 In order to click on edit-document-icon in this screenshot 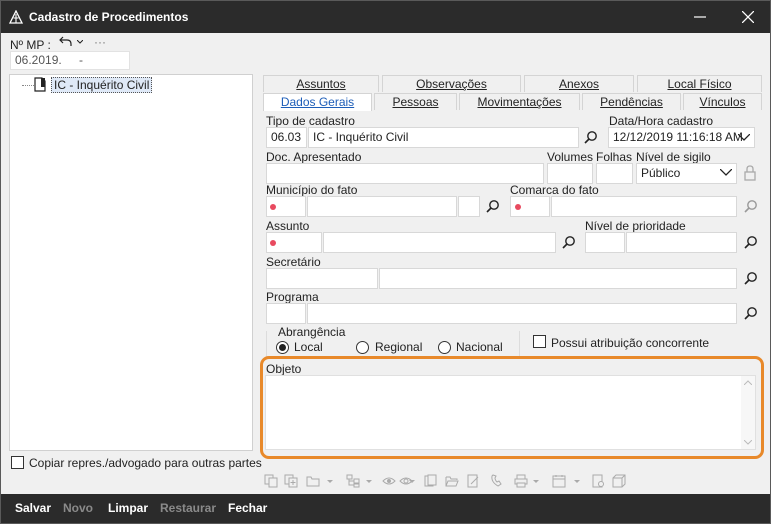, I will do `click(473, 481)`.